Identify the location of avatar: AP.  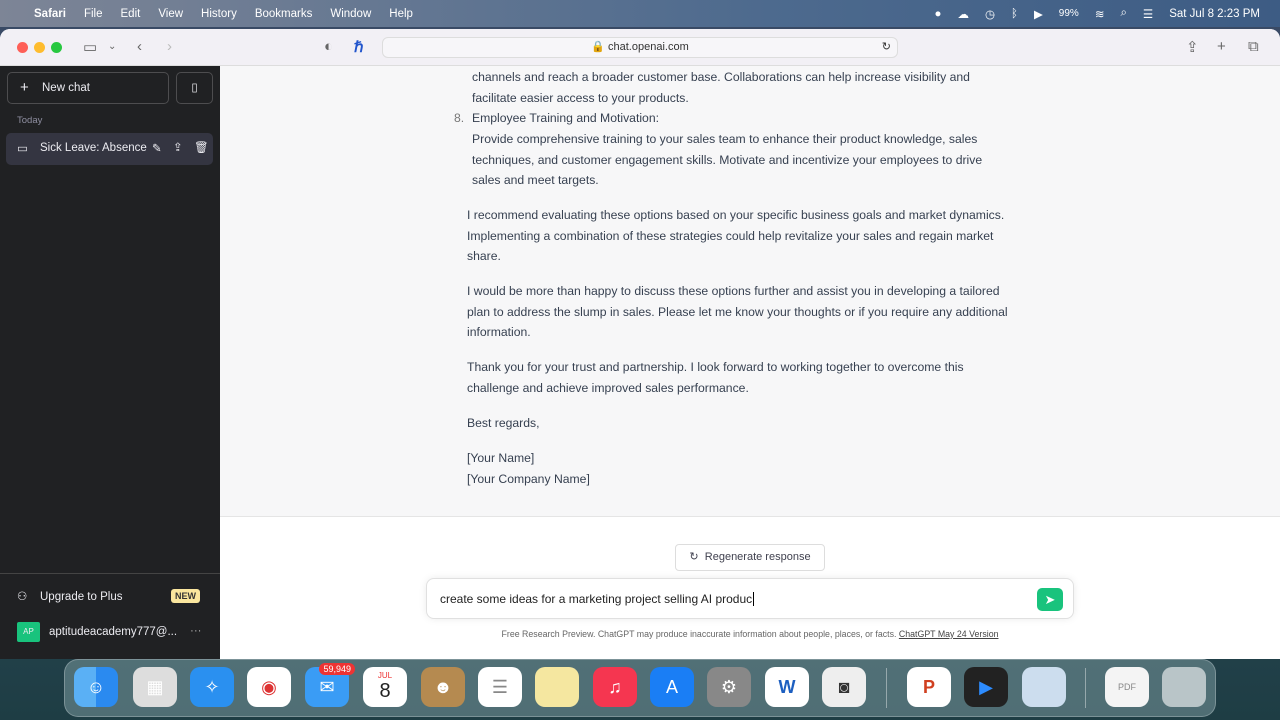
(28, 632).